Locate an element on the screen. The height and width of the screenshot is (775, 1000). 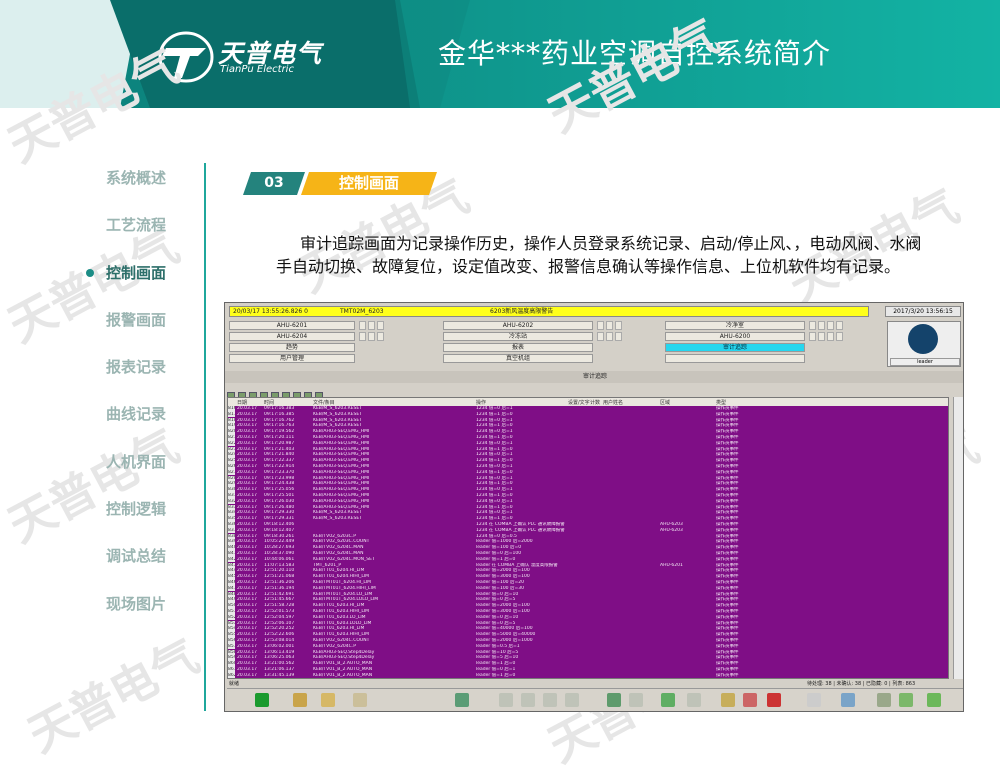
company-logo: 天普电气 TianPu Electric is located at coordinates (240, 57).